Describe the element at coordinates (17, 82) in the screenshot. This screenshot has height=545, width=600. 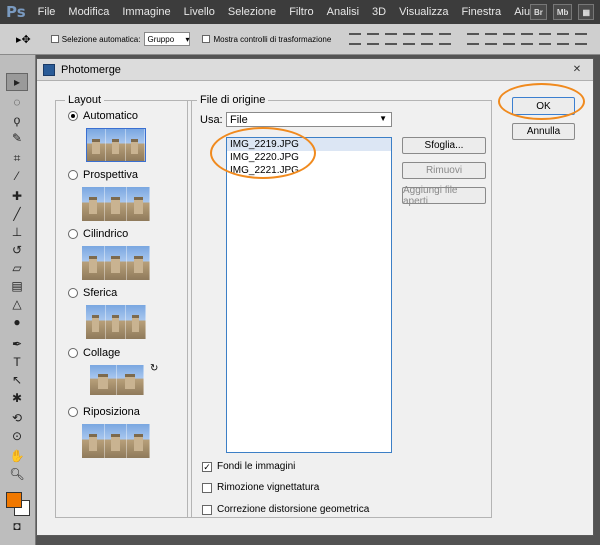
I see `move-tool-icon: ▸` at that location.